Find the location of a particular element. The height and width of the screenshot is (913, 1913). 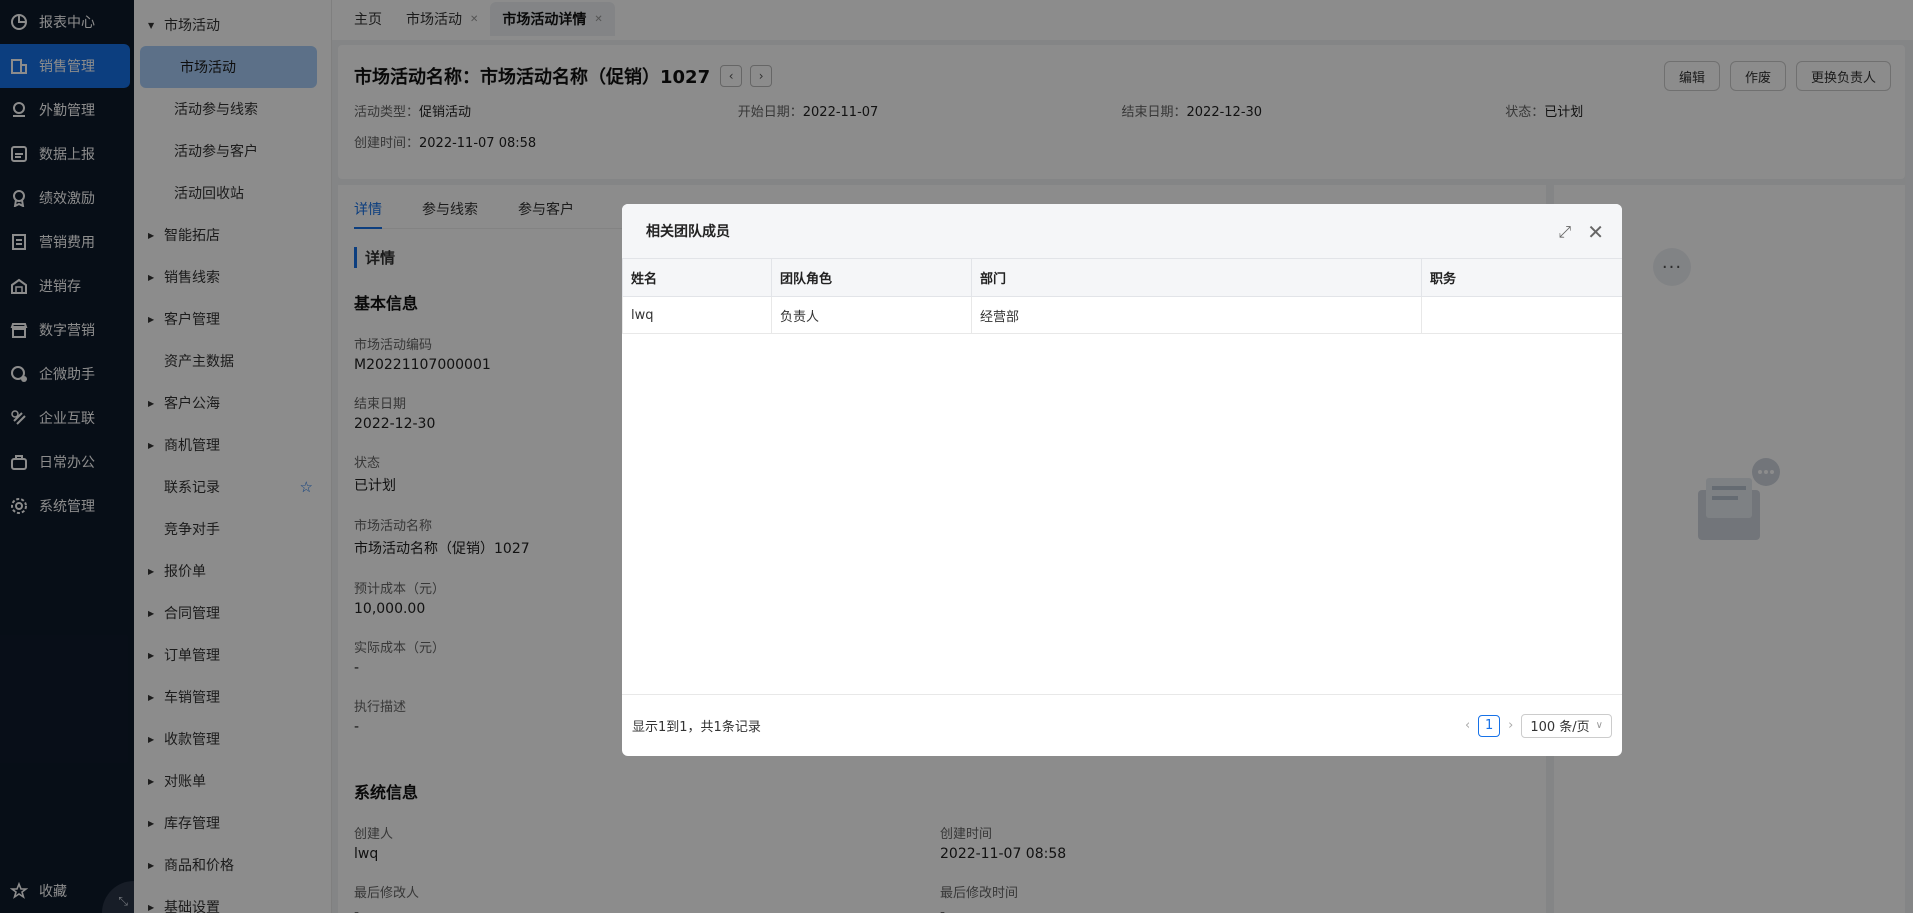

team-members-table: 姓名 团队角色 部门 职务 lwq 负责人 经营部 is located at coordinates (1122, 296).